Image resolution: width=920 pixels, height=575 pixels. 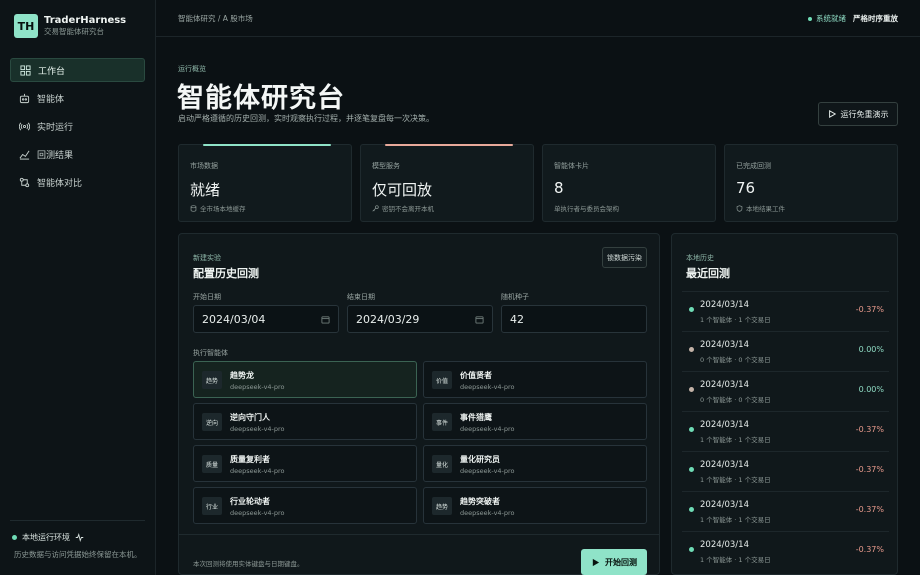 I want to click on panel-title: 配置历史回测, so click(x=226, y=273).